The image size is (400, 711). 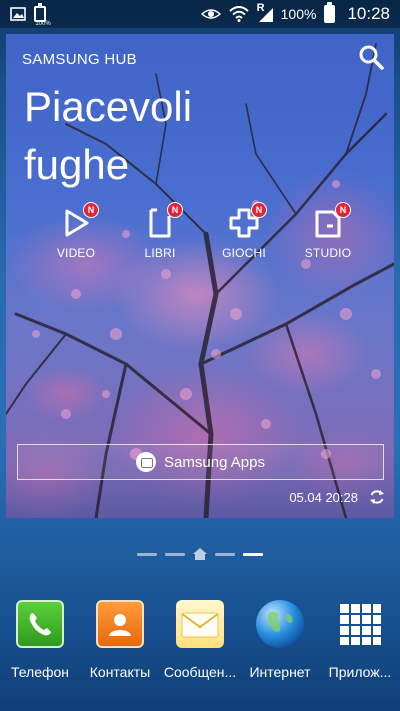 I want to click on category-study: N STUDIO, so click(x=328, y=231).